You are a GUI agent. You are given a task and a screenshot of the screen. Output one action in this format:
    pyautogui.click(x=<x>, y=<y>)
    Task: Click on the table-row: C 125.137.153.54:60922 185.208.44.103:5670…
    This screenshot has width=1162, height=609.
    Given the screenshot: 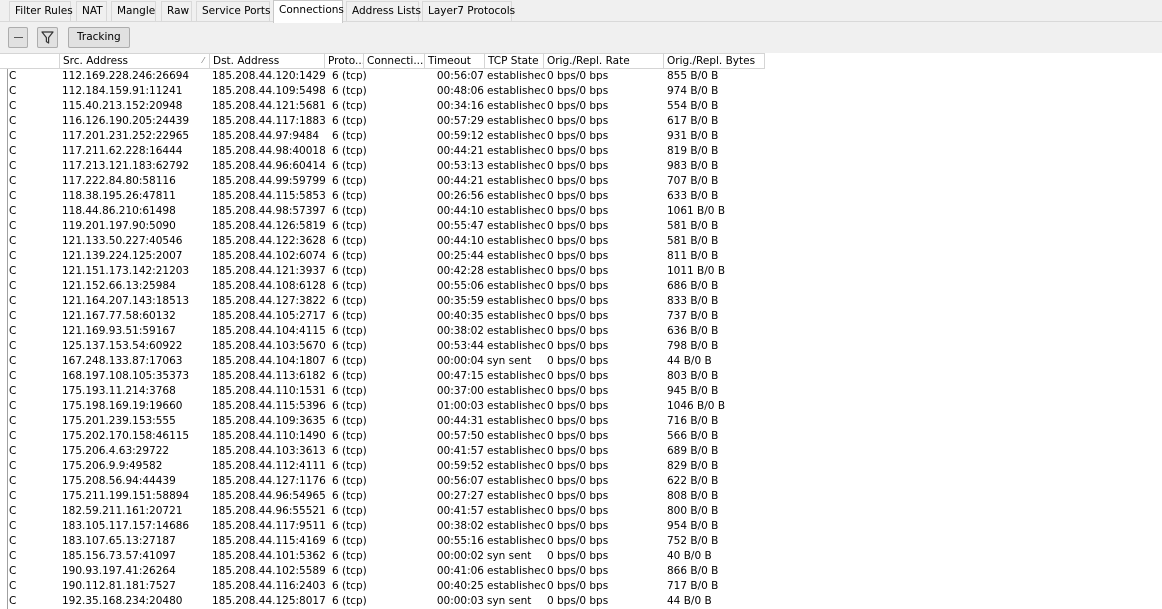 What is the action you would take?
    pyautogui.click(x=382, y=346)
    